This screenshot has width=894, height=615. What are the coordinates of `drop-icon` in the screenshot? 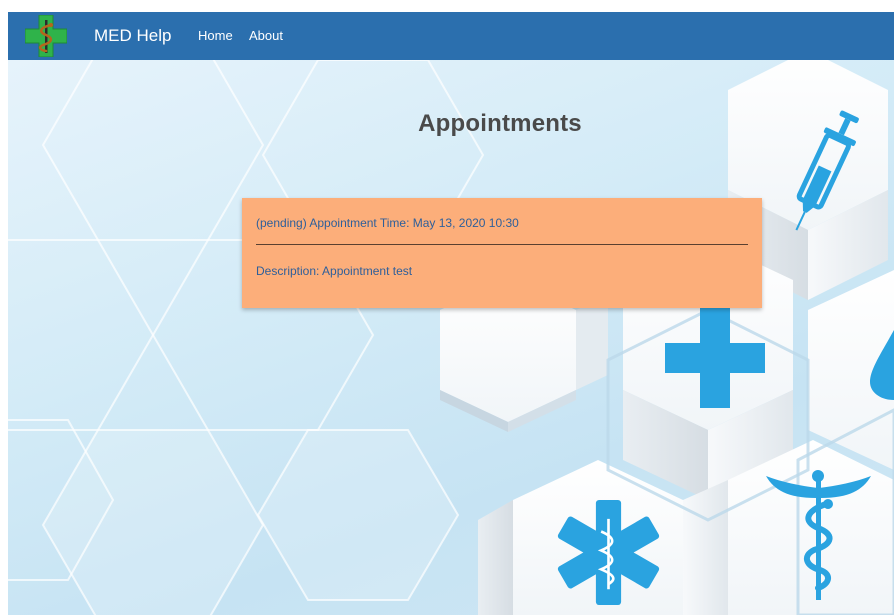 It's located at (882, 365).